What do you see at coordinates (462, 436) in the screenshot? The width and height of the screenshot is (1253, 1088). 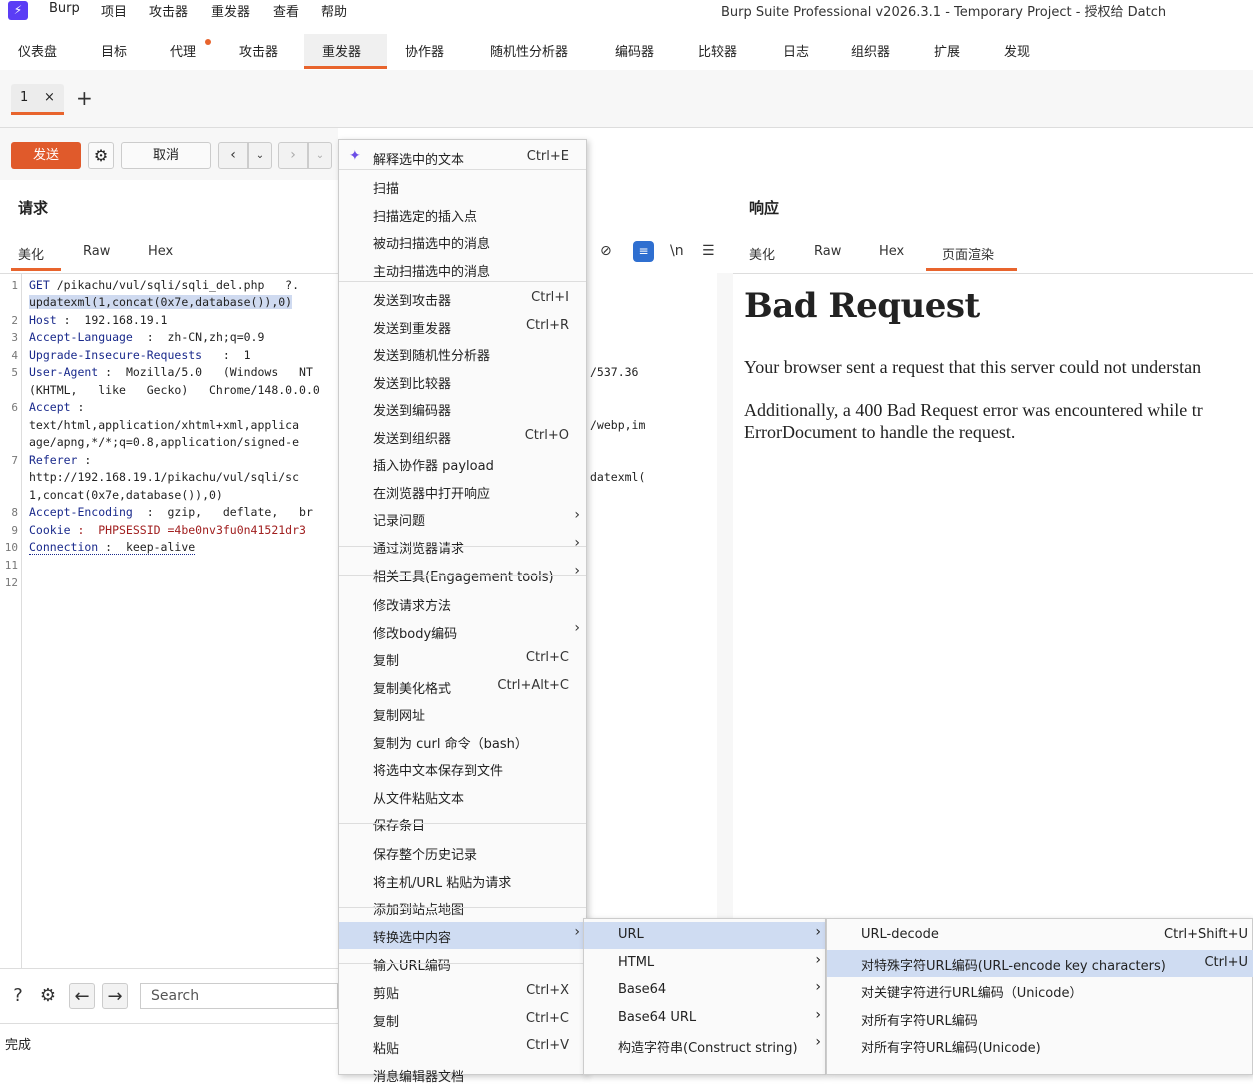 I see `context-menu-item: 发送到组织器 Ctrl+O` at bounding box center [462, 436].